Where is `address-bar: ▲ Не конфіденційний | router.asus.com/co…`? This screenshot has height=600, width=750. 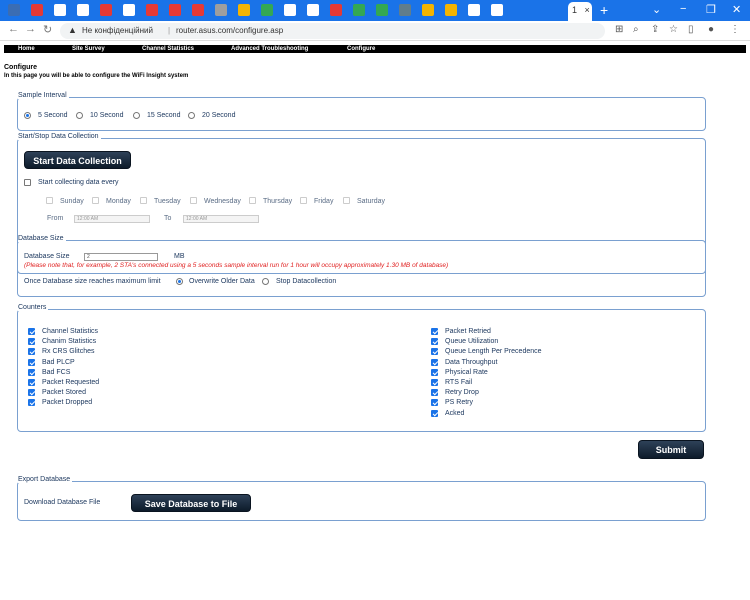
address-bar: ▲ Не конфіденційний | router.asus.com/co… is located at coordinates (332, 31).